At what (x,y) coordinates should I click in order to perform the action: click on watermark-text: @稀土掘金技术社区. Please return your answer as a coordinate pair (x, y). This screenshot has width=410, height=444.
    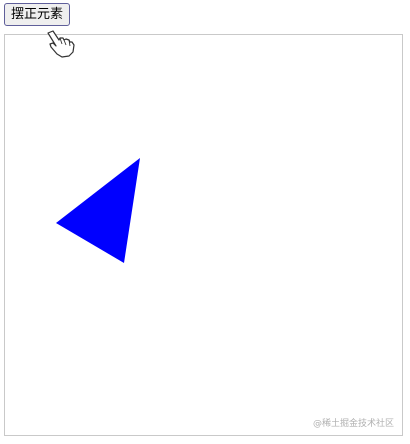
    Looking at the image, I should click on (353, 424).